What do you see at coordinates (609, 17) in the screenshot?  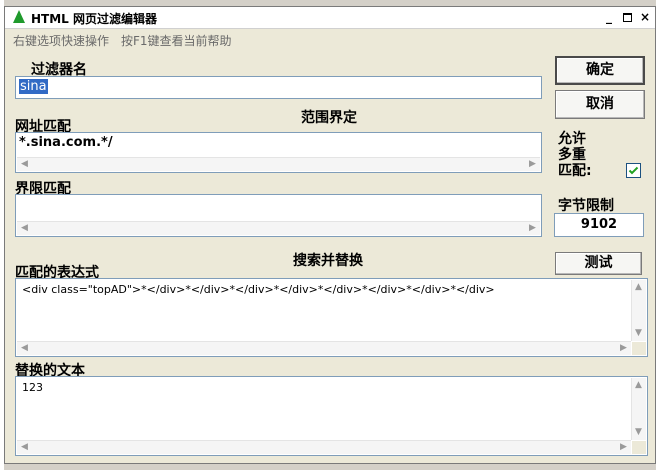 I see `minimize-button: _` at bounding box center [609, 17].